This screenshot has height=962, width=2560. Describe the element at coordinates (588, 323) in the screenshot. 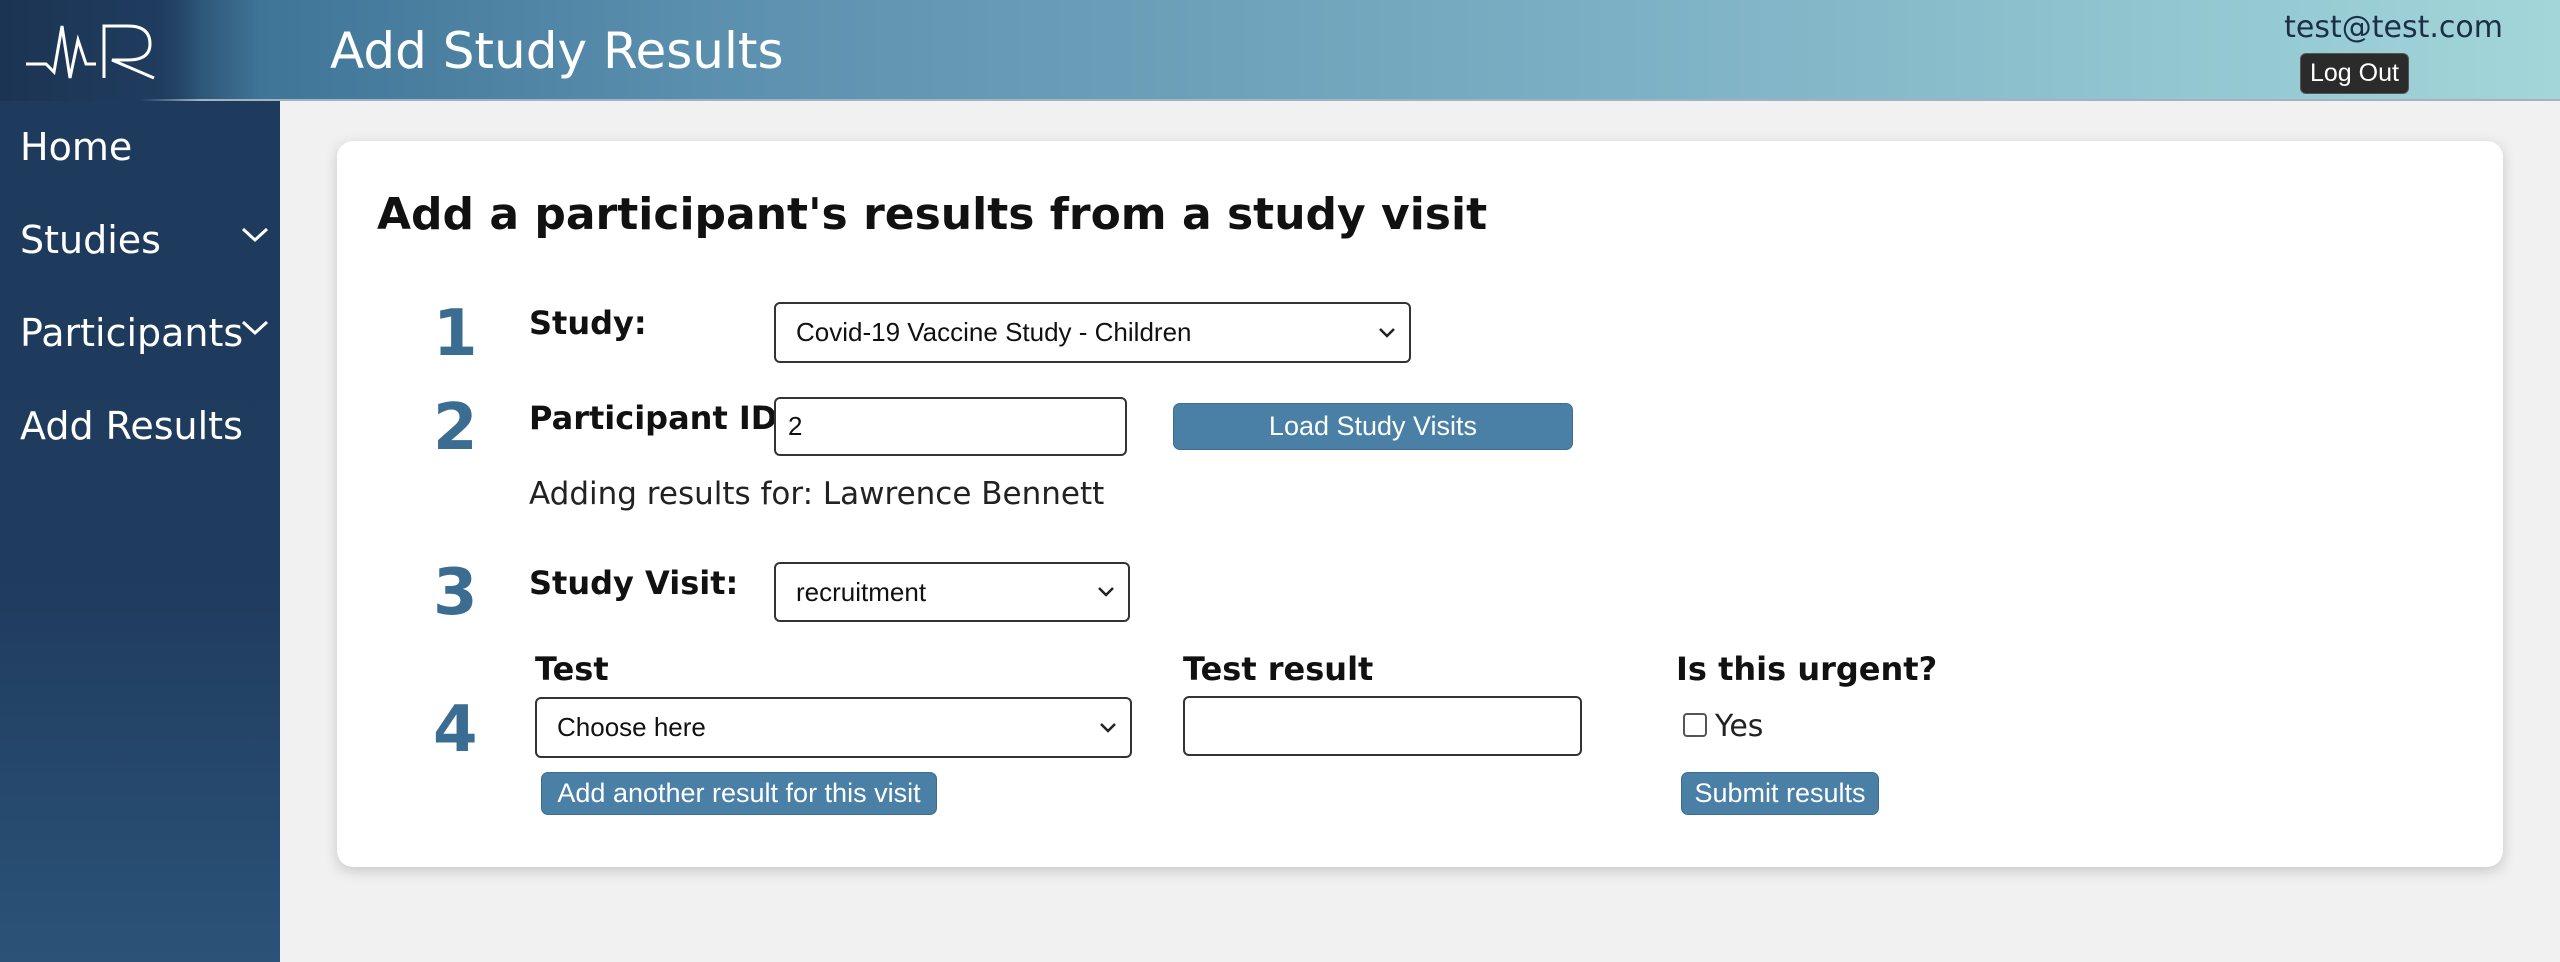

I see `study-label: Study:` at that location.